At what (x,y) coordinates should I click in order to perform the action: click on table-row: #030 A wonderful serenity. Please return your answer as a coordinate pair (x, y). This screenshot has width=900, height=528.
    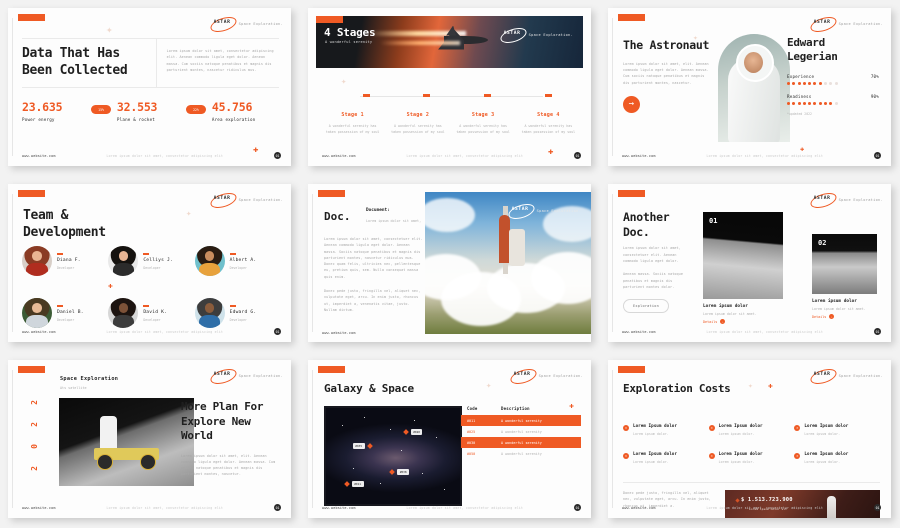
    Looking at the image, I should click on (521, 442).